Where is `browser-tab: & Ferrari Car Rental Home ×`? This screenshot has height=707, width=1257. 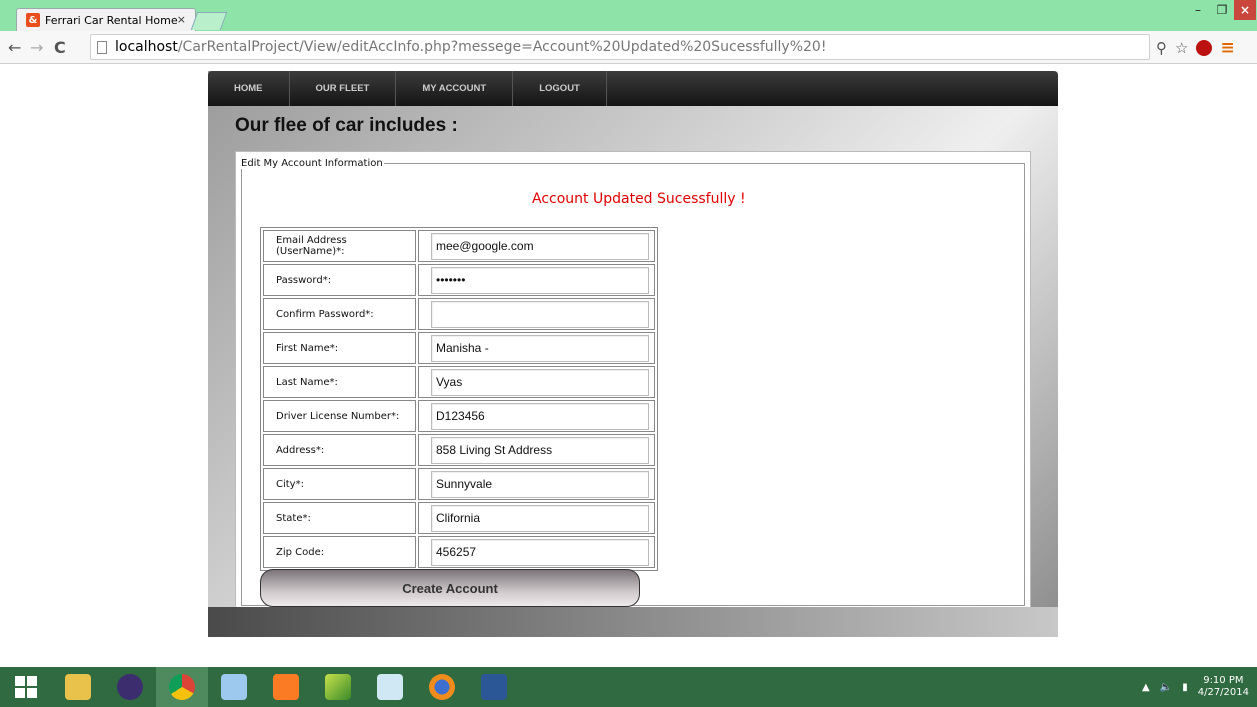
browser-tab: & Ferrari Car Rental Home × is located at coordinates (106, 19).